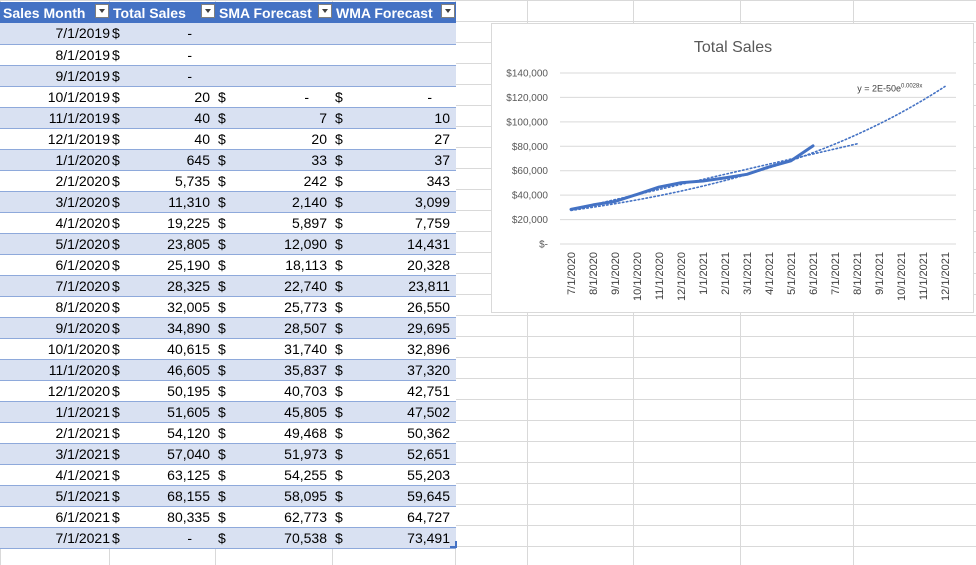 The width and height of the screenshot is (976, 565). I want to click on header-sma-forecast: SMA Forecast, so click(274, 12).